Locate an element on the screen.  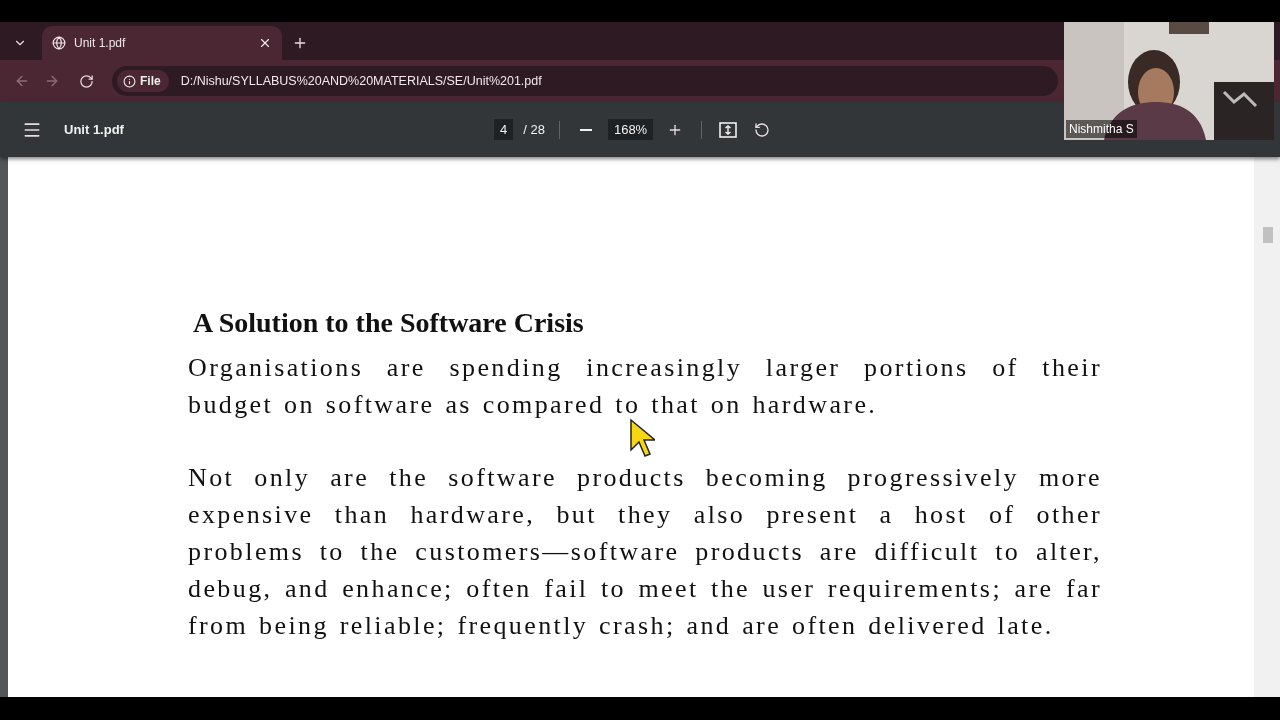
zoom-field: 168% is located at coordinates (630, 129).